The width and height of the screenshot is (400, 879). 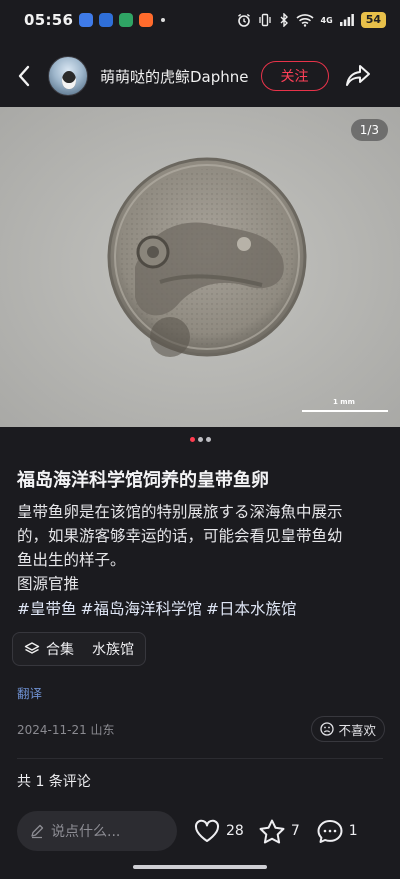 What do you see at coordinates (48, 584) in the screenshot?
I see `post-body-line: 图源官推` at bounding box center [48, 584].